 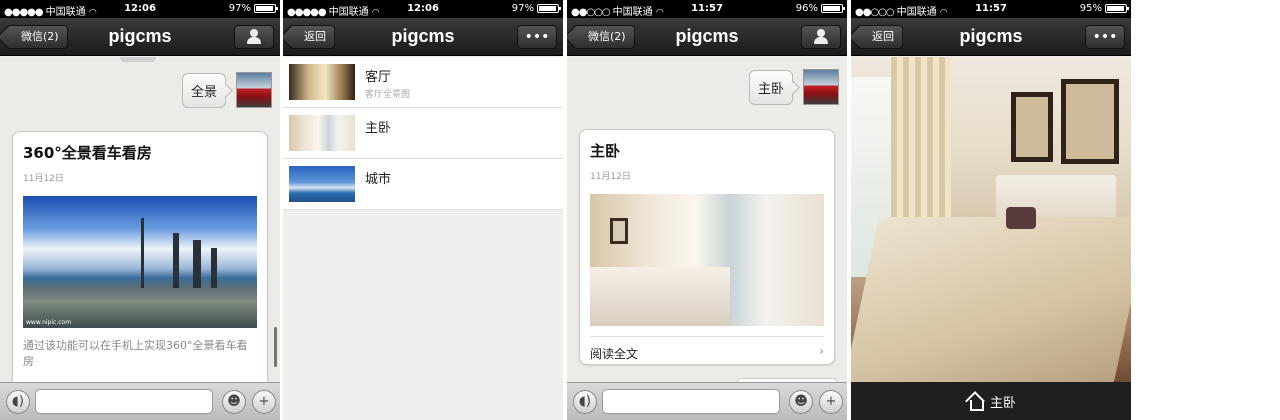 What do you see at coordinates (49, 322) in the screenshot?
I see `image-caption: www.nipic.com` at bounding box center [49, 322].